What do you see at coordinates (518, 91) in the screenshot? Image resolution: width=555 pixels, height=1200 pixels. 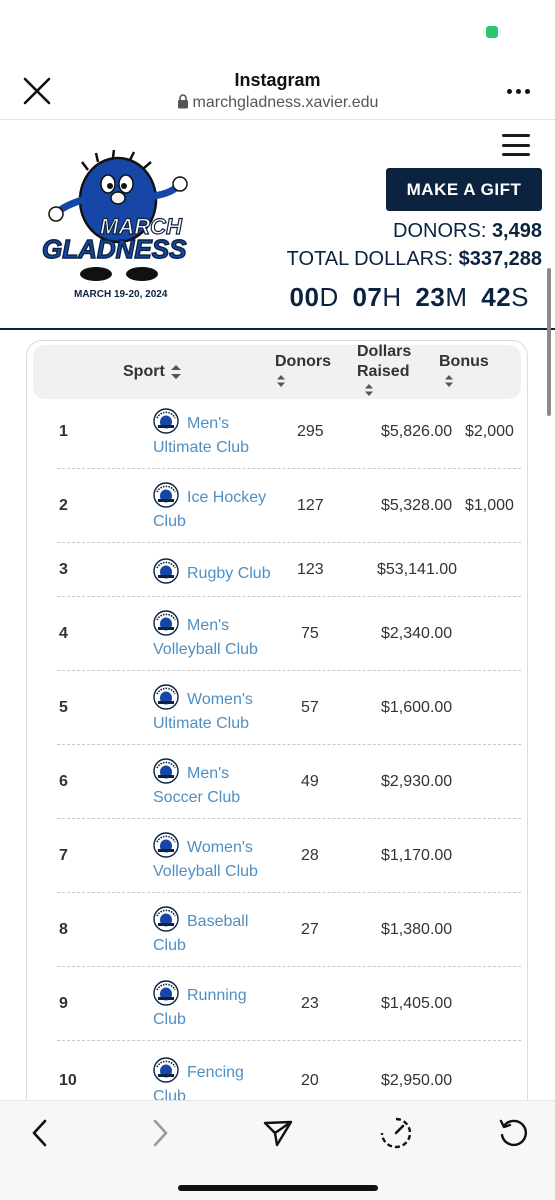 I see `more-options-button` at bounding box center [518, 91].